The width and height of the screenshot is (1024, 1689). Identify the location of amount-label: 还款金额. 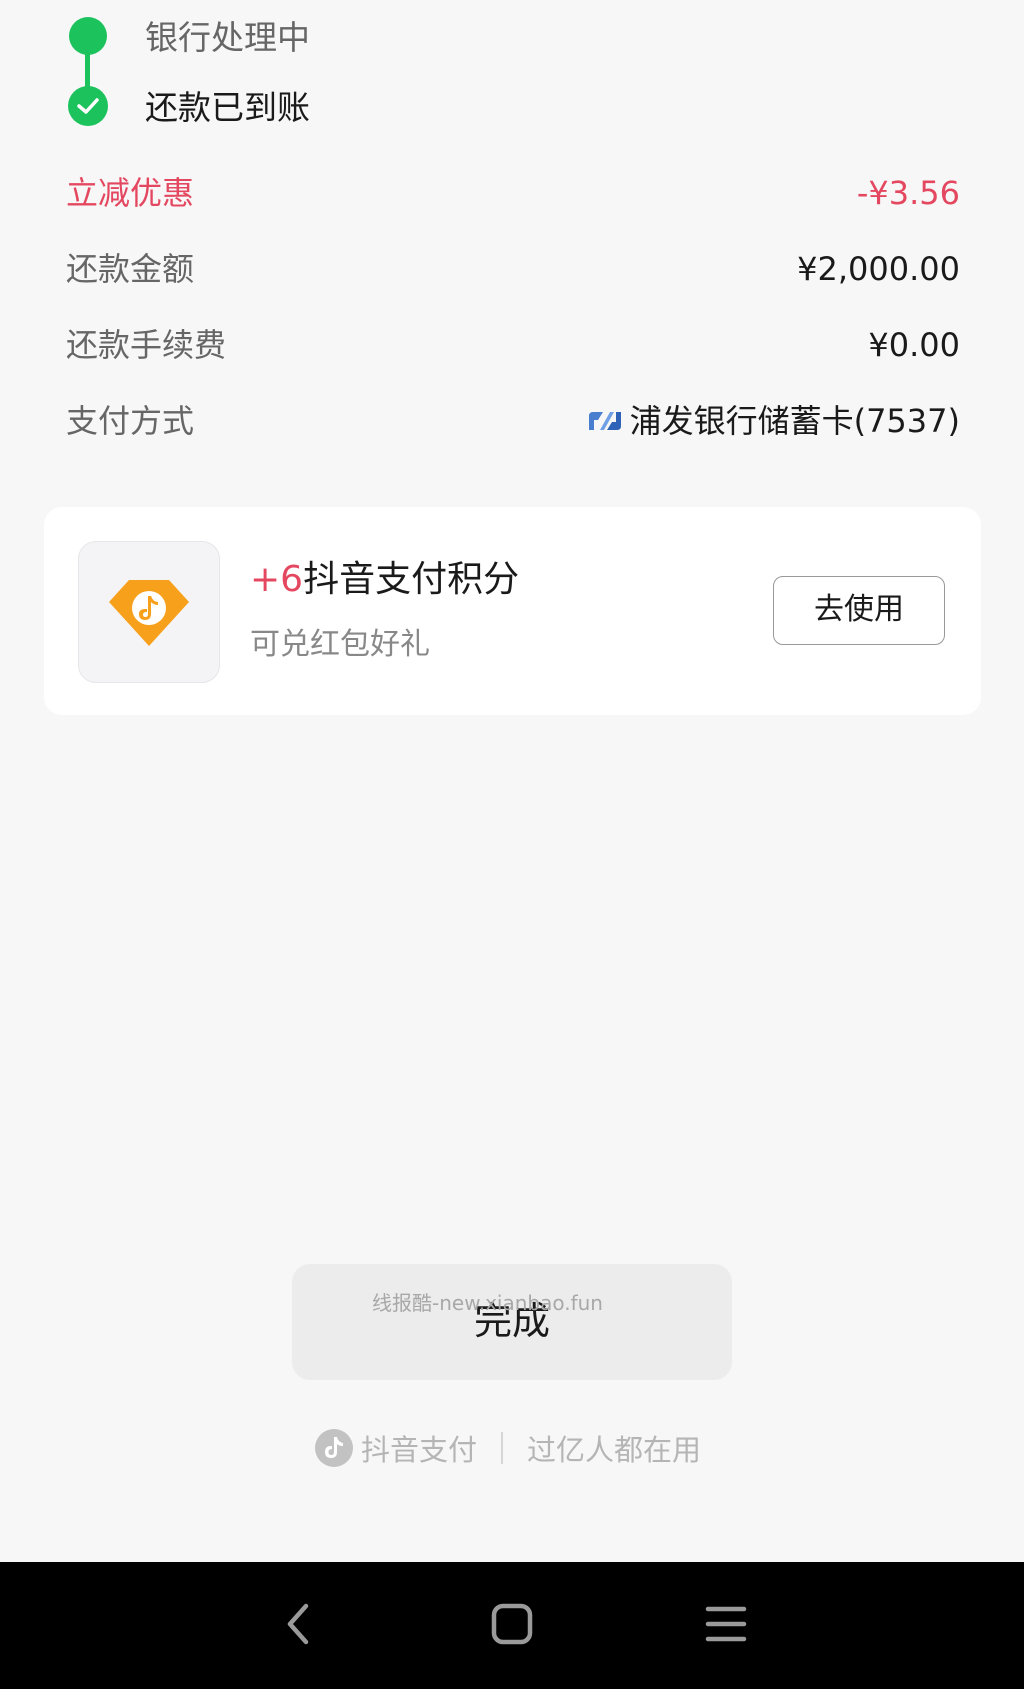
(130, 269).